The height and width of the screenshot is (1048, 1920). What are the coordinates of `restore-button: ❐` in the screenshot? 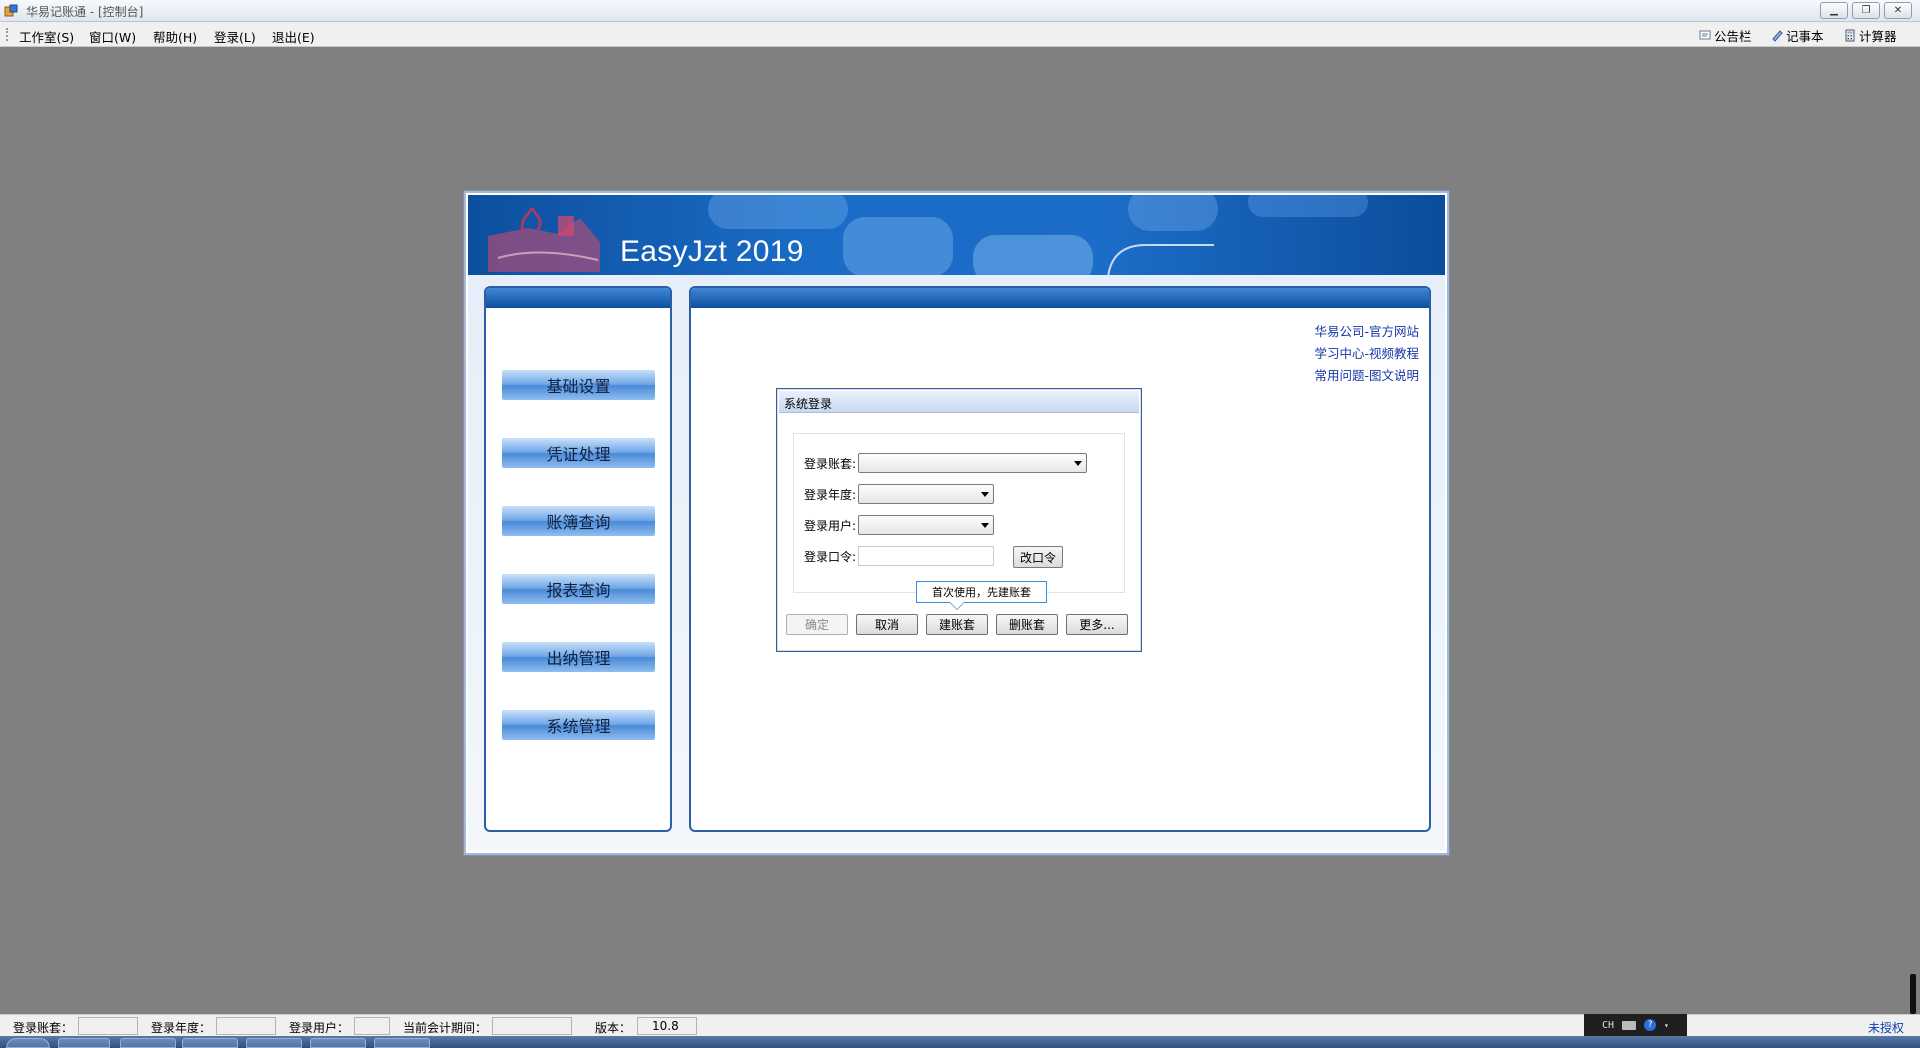 It's located at (1866, 10).